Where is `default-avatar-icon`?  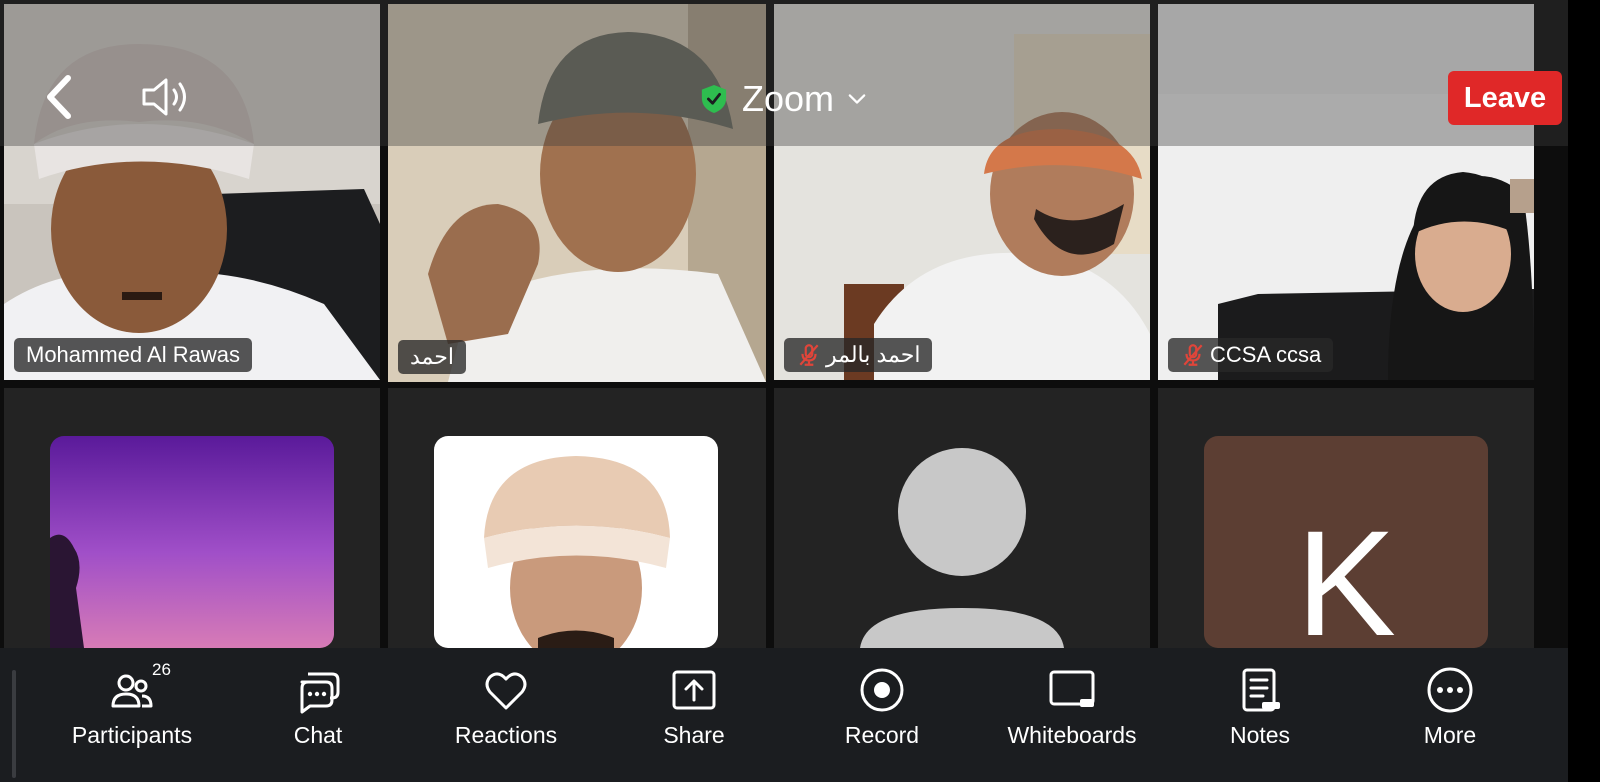 default-avatar-icon is located at coordinates (962, 518).